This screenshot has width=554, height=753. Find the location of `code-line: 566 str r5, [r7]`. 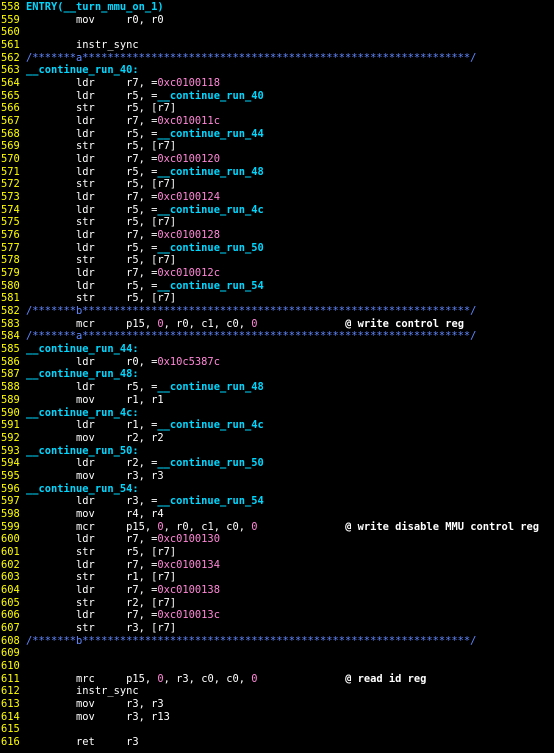

code-line: 566 str r5, [r7] is located at coordinates (277, 108).